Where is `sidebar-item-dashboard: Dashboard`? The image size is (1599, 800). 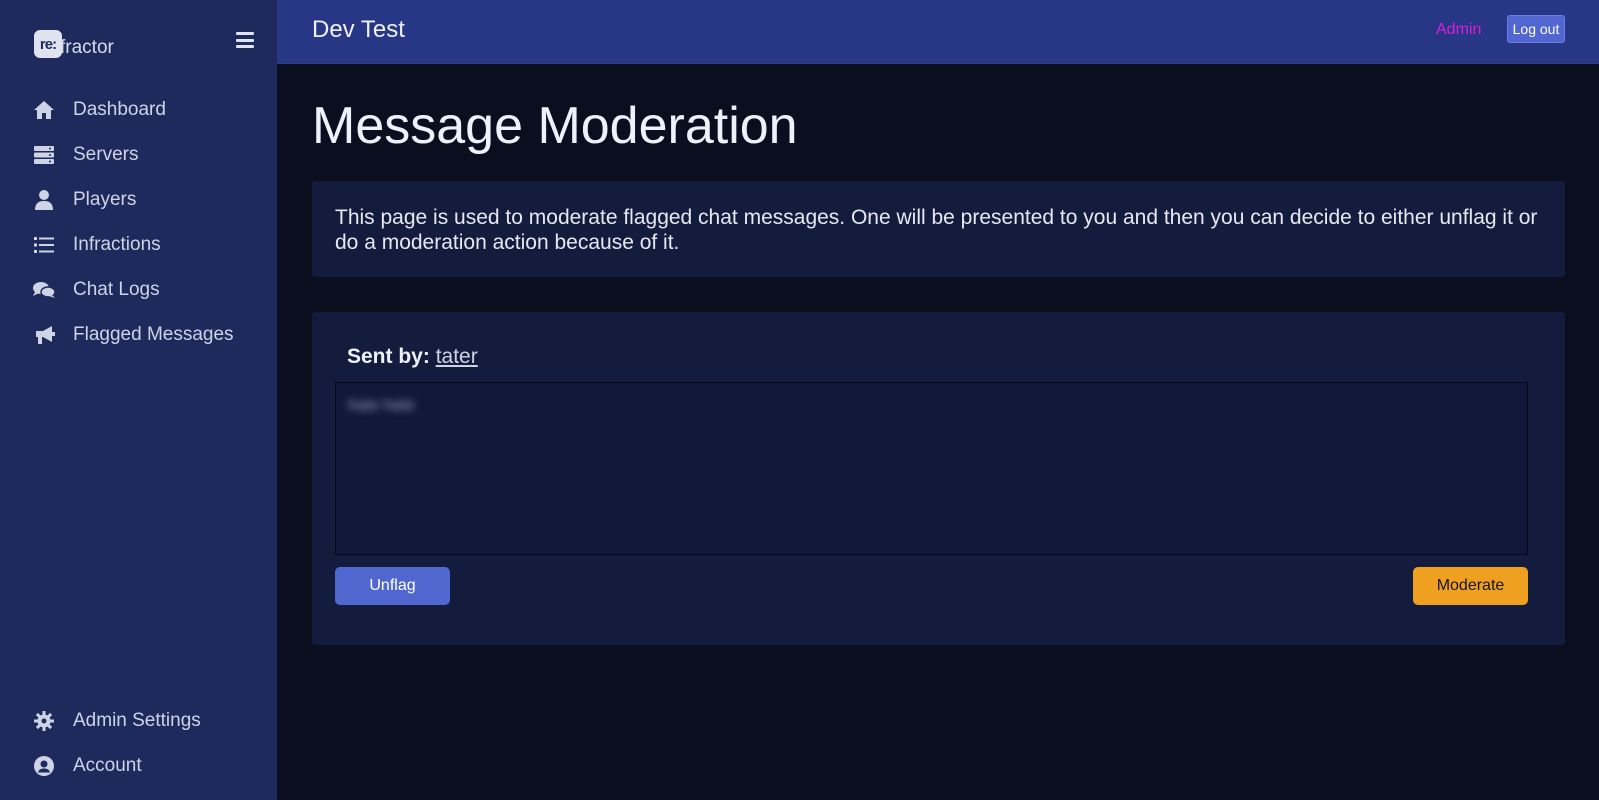 sidebar-item-dashboard: Dashboard is located at coordinates (148, 110).